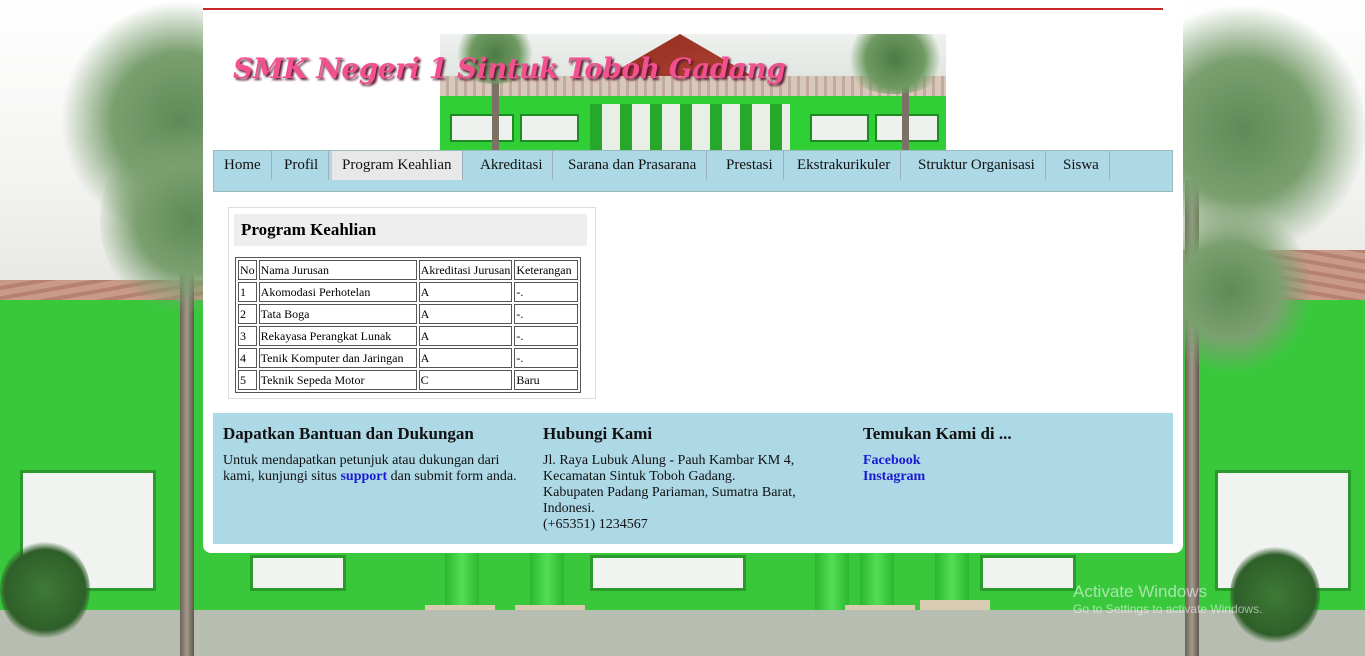 The height and width of the screenshot is (656, 1365). Describe the element at coordinates (512, 165) in the screenshot. I see `nav-akreditasi: Akreditasi` at that location.